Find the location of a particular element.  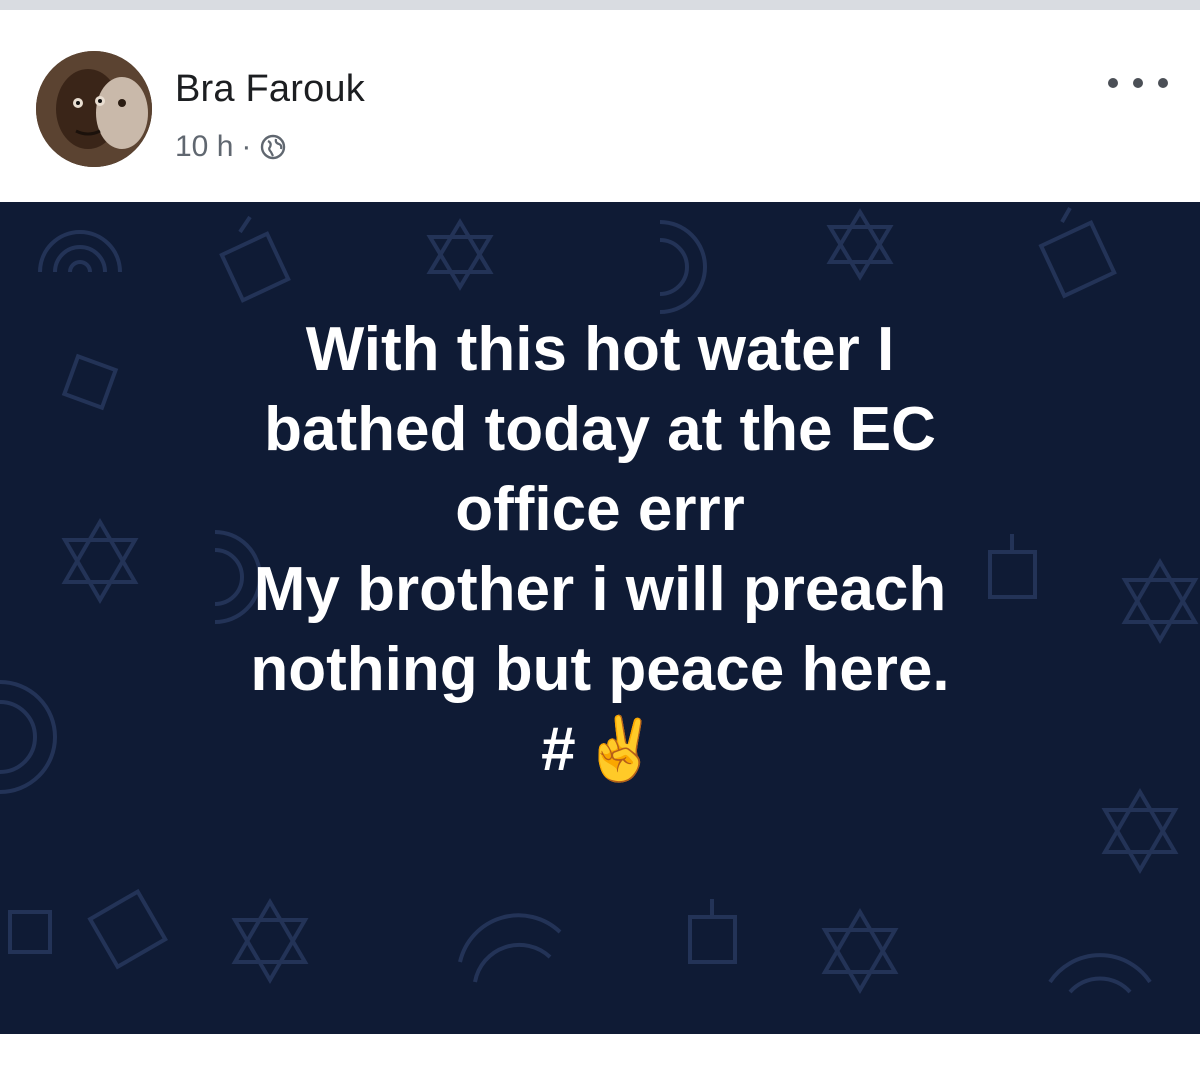

post-text-line: With this hot water I is located at coordinates (600, 349).